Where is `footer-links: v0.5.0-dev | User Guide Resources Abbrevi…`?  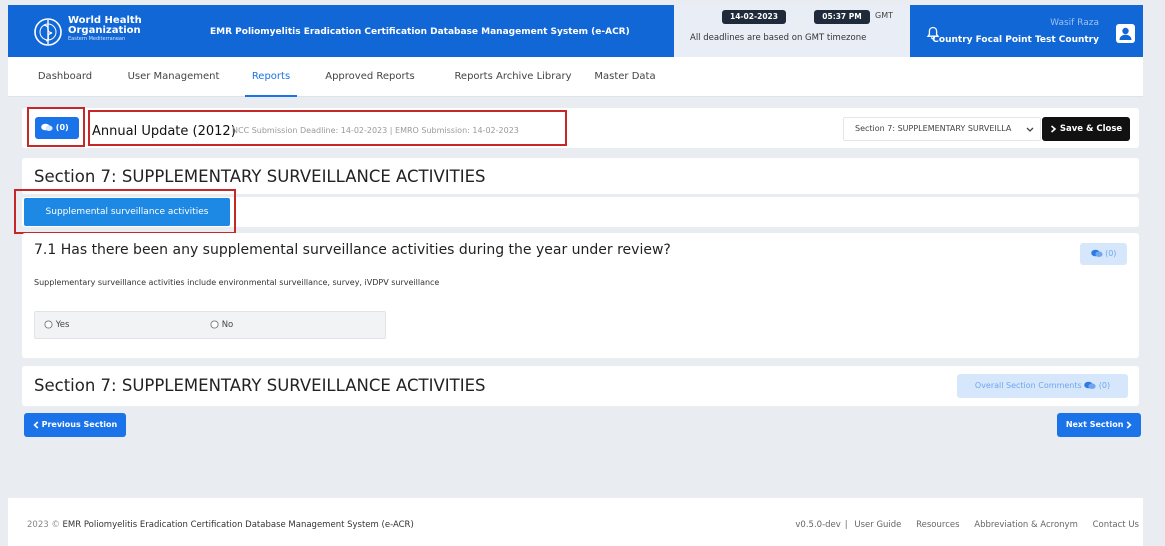 footer-links: v0.5.0-dev | User Guide Resources Abbrevi… is located at coordinates (967, 525).